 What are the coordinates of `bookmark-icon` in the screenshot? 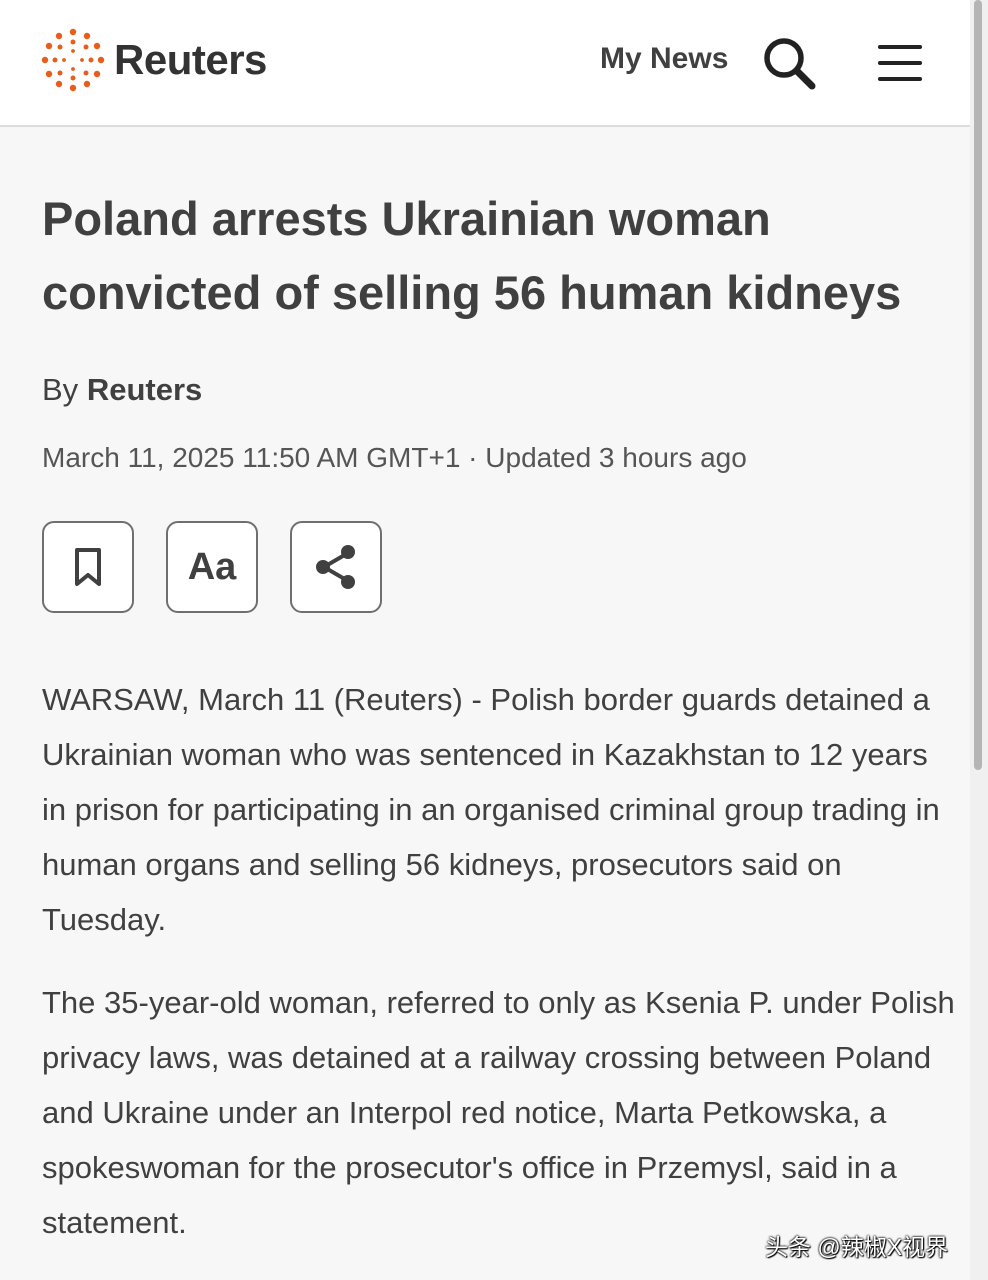 It's located at (88, 567).